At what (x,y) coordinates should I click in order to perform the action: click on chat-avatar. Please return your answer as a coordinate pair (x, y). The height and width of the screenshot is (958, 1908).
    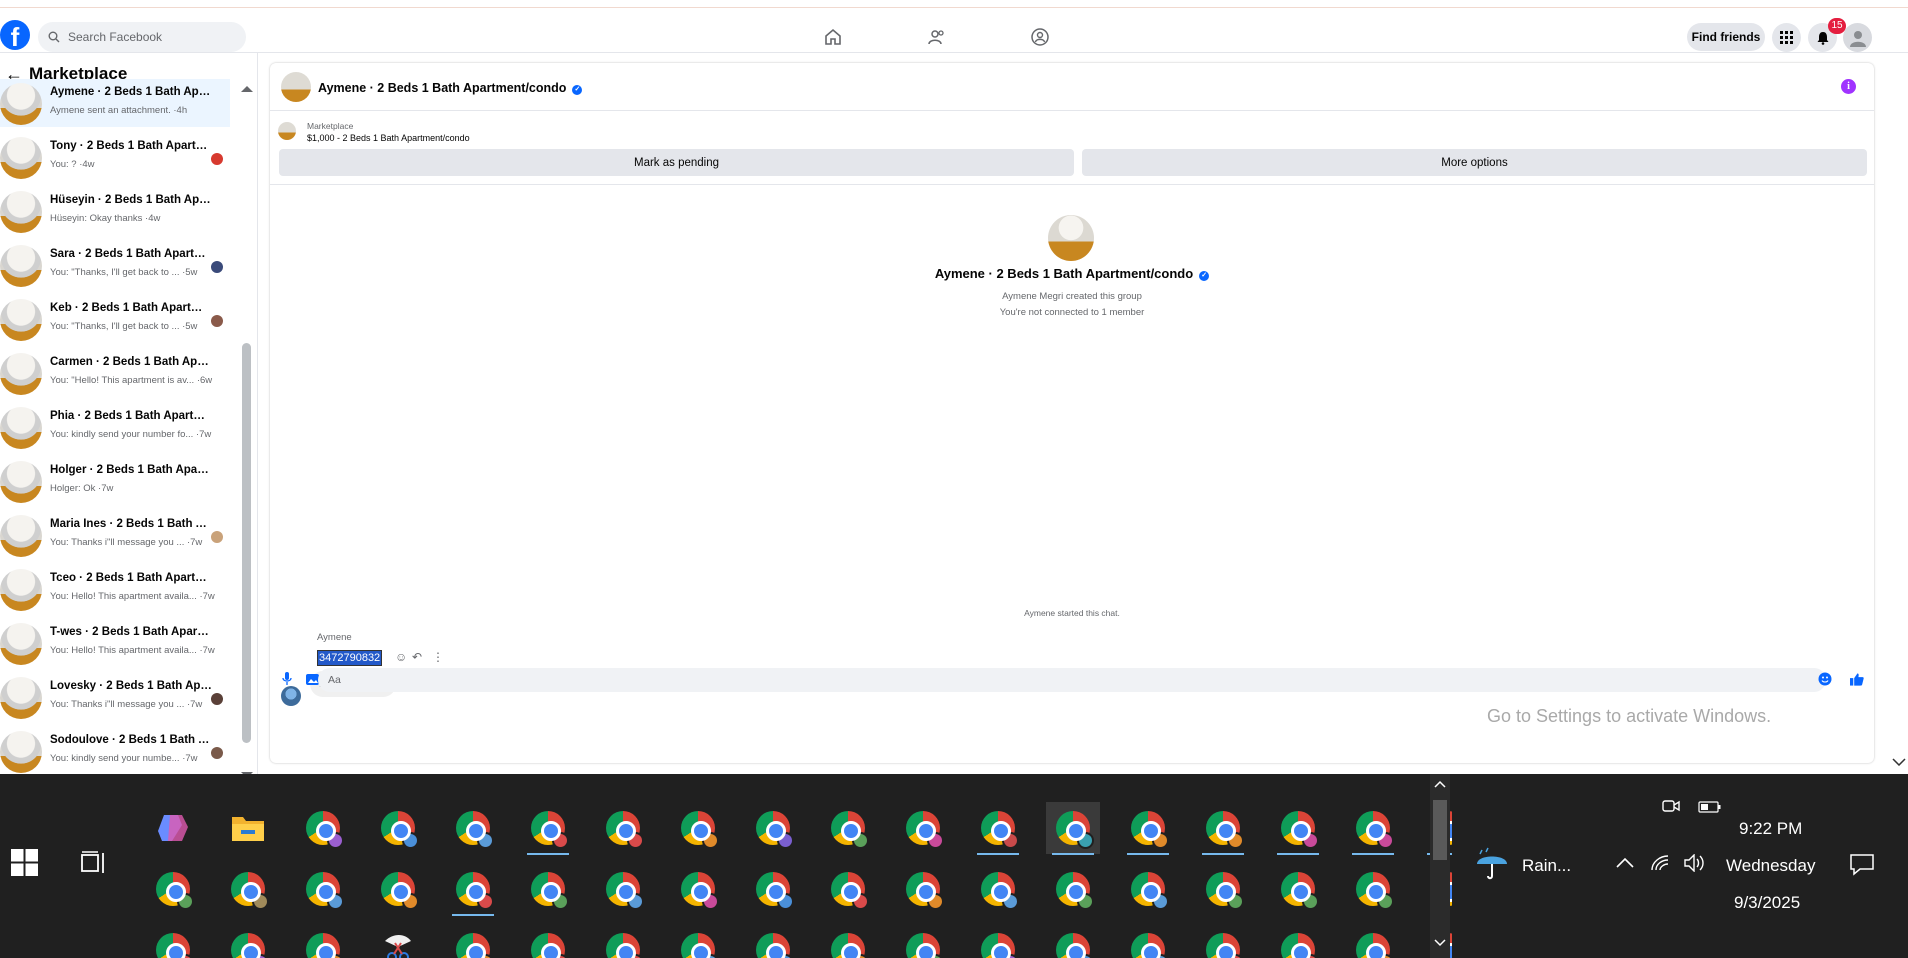
    Looking at the image, I should click on (296, 87).